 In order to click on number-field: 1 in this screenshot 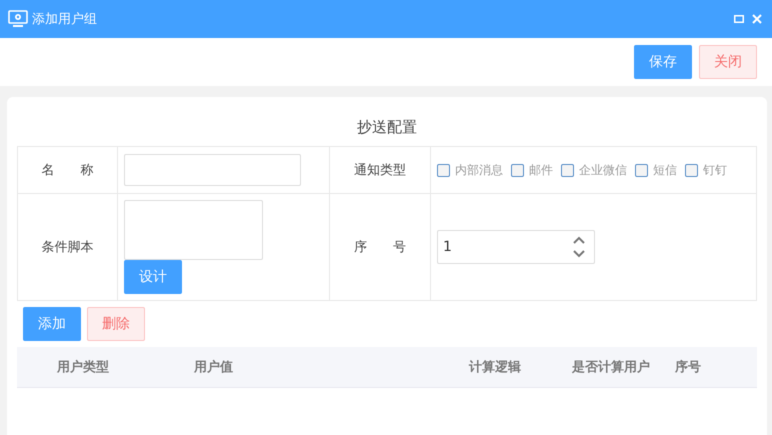, I will do `click(516, 247)`.